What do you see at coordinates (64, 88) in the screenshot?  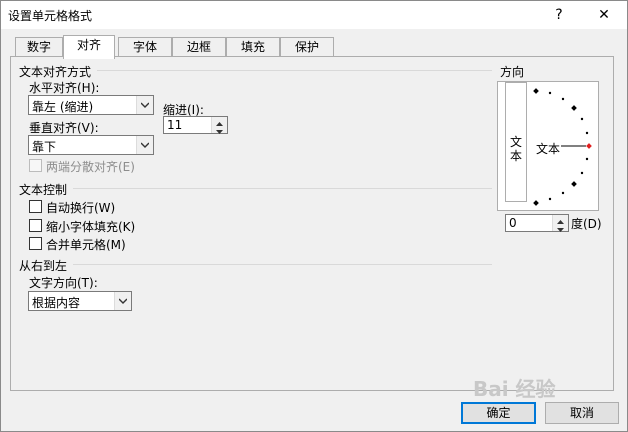 I see `horizontal-label: 水平对齐(H):` at bounding box center [64, 88].